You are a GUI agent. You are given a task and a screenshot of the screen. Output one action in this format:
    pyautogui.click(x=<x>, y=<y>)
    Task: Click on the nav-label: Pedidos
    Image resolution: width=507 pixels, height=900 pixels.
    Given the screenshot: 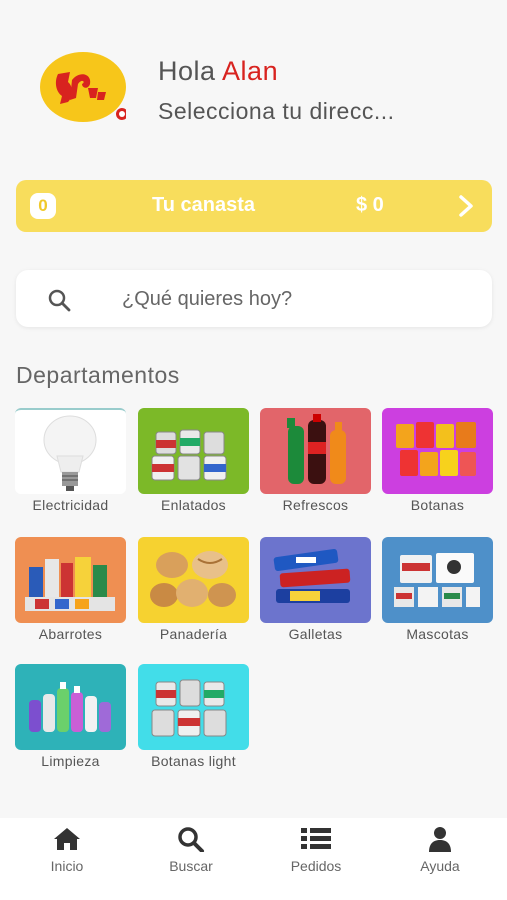 What is the action you would take?
    pyautogui.click(x=316, y=866)
    